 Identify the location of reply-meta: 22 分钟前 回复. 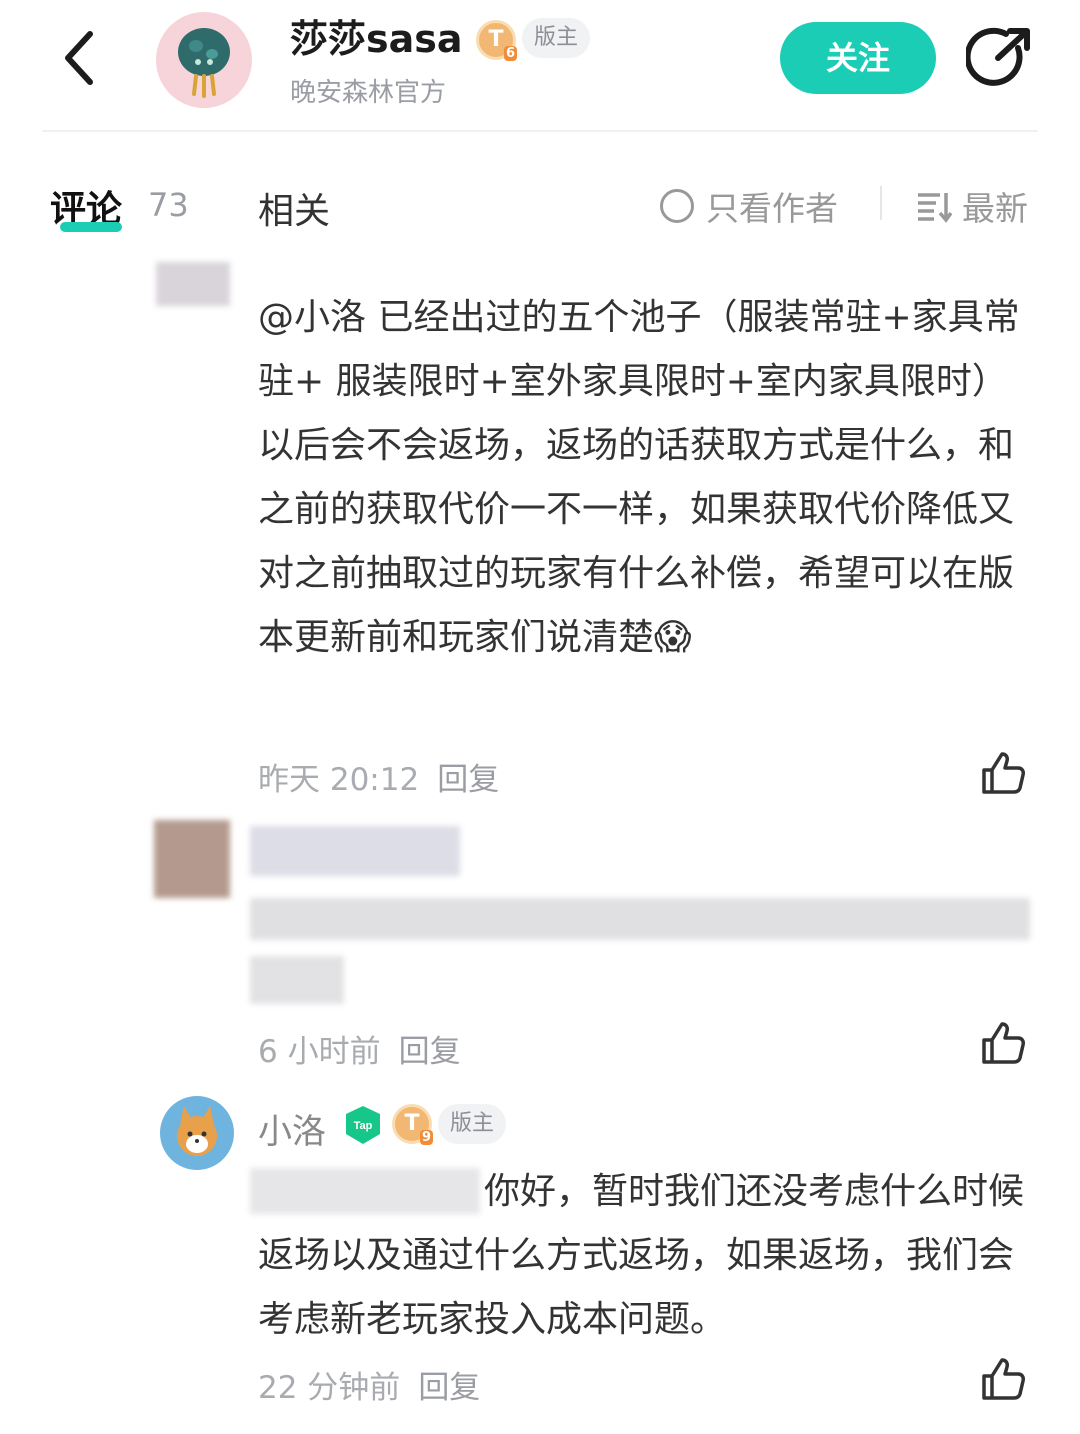
(369, 1384).